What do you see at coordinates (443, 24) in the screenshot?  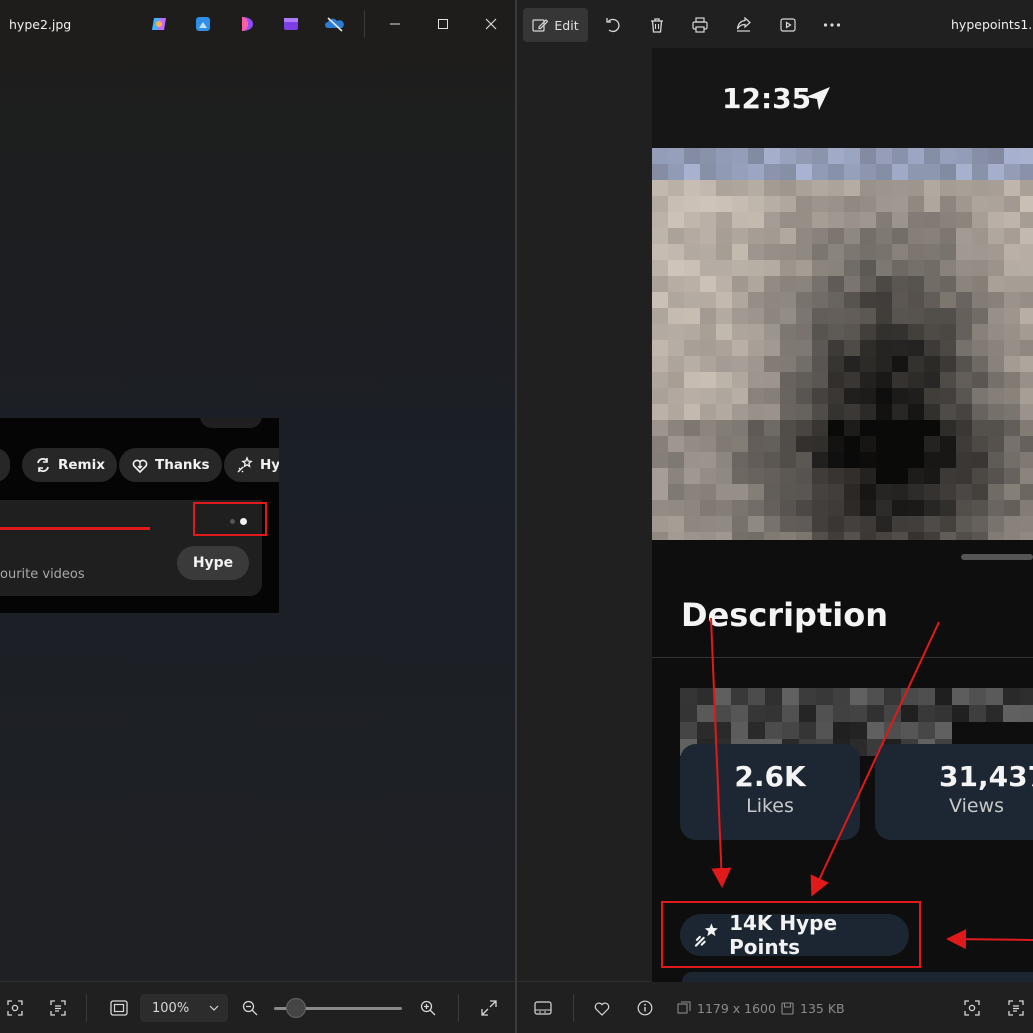 I see `maximize-button` at bounding box center [443, 24].